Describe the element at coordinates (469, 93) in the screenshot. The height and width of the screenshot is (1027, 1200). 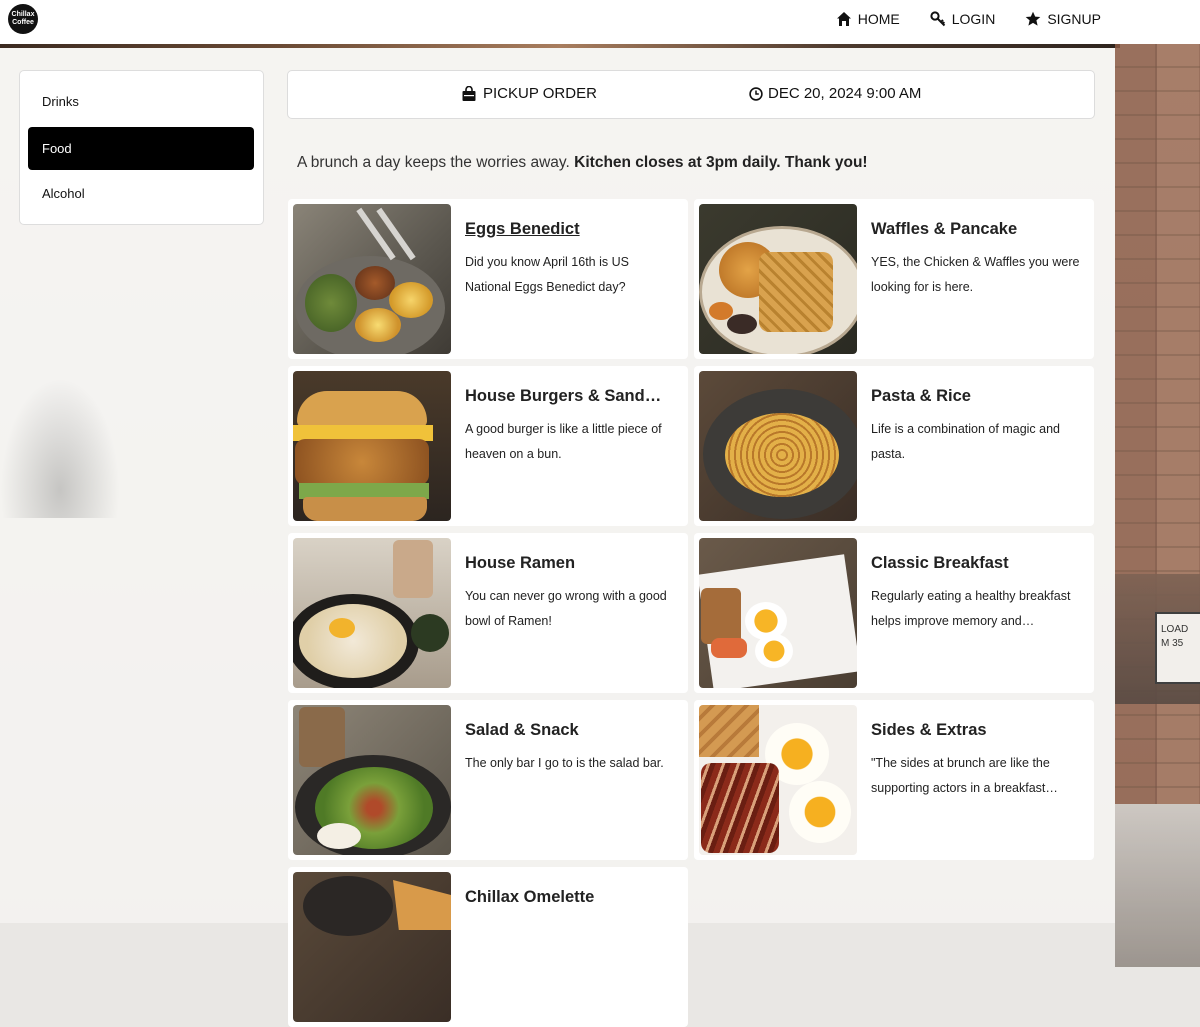
I see `shopping-bag-icon` at that location.